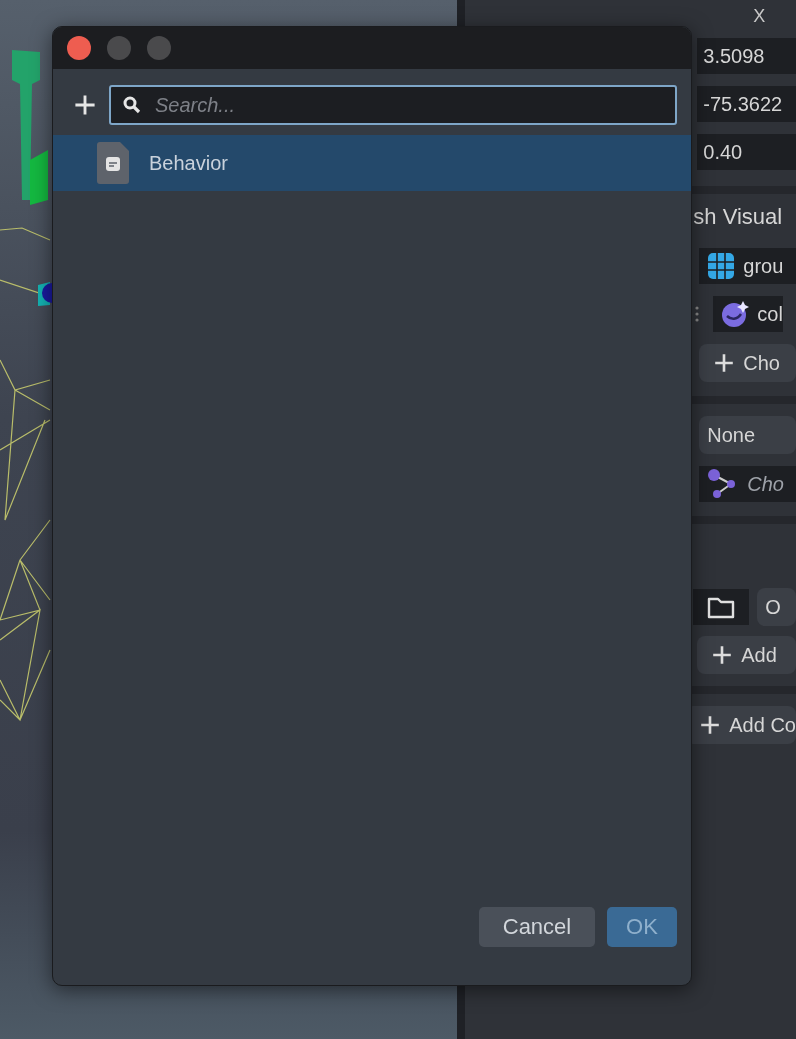  I want to click on blend-select: None, so click(747, 435).